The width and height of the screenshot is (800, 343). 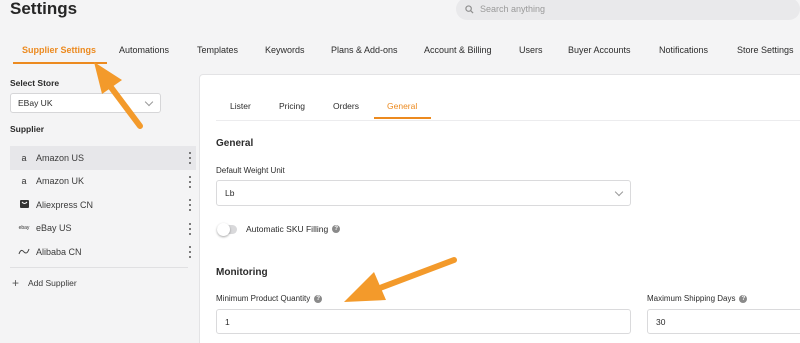 I want to click on max-ship-value: 30, so click(x=661, y=321).